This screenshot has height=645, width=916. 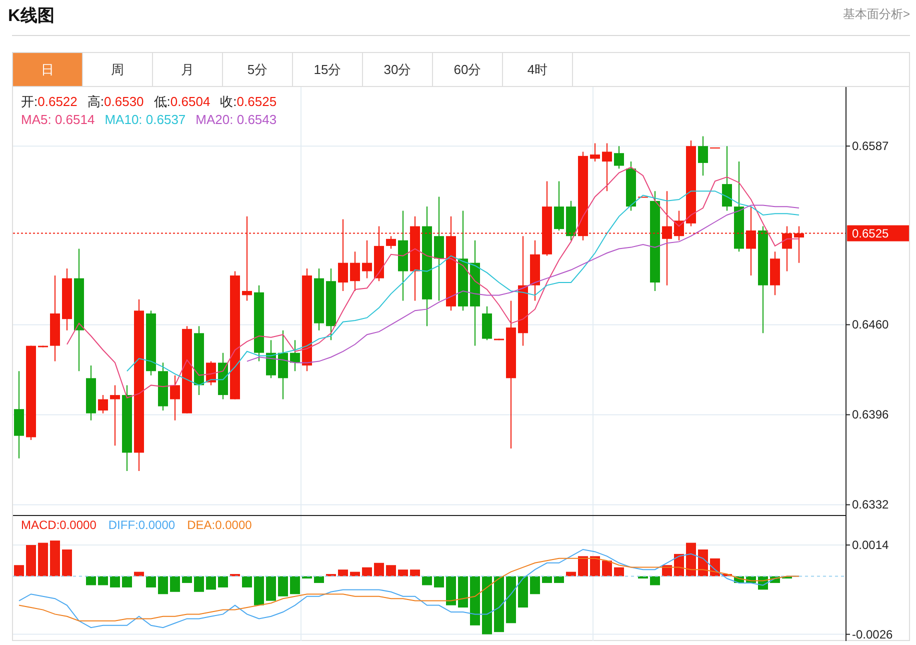 I want to click on axis-label: 0.6332, so click(x=870, y=505).